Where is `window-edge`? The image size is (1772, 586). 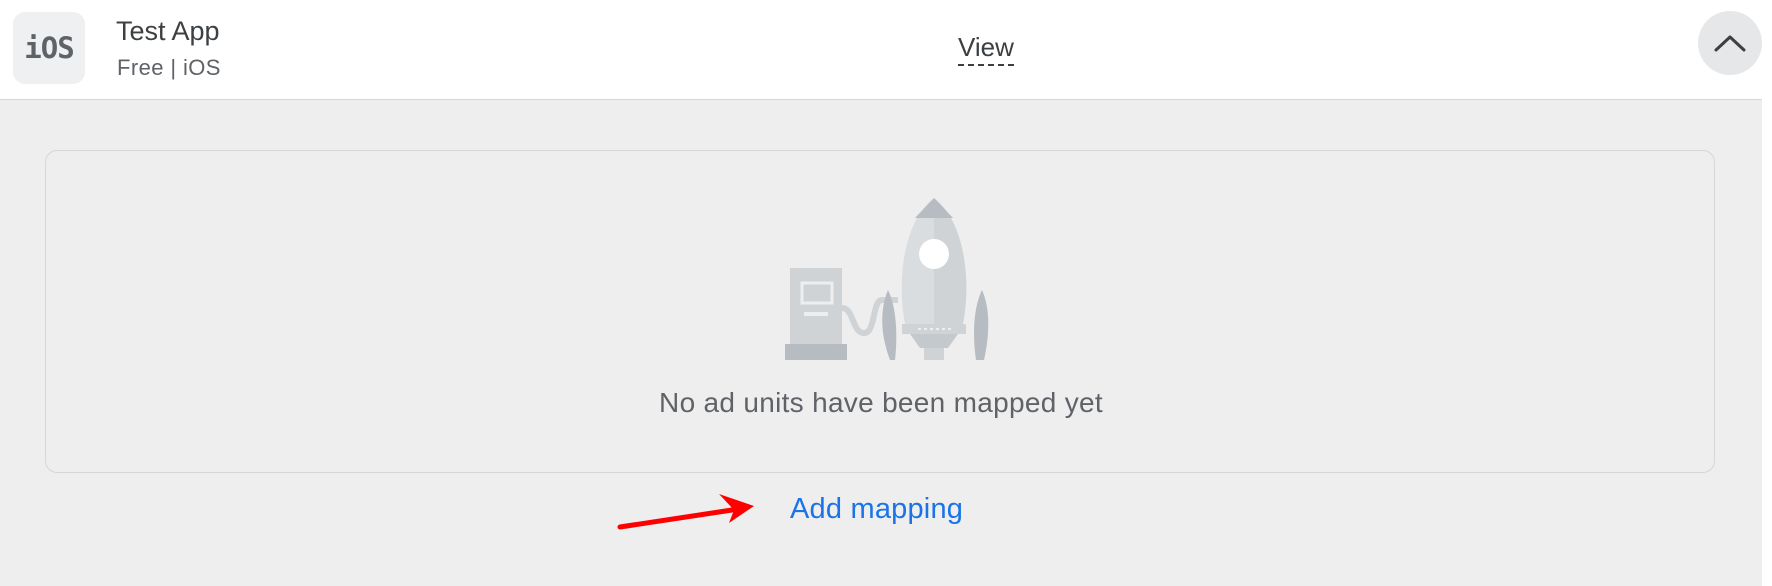
window-edge is located at coordinates (1767, 293).